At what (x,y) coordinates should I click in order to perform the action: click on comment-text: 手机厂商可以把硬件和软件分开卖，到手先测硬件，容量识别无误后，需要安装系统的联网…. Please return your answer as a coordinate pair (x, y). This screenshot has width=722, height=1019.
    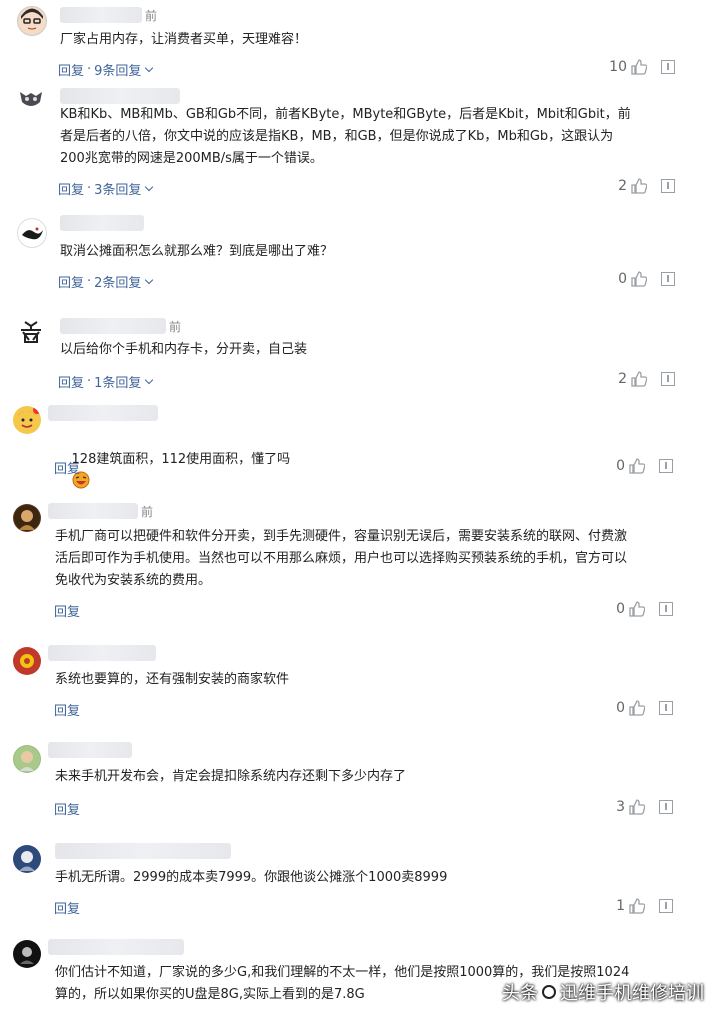
    Looking at the image, I should click on (341, 558).